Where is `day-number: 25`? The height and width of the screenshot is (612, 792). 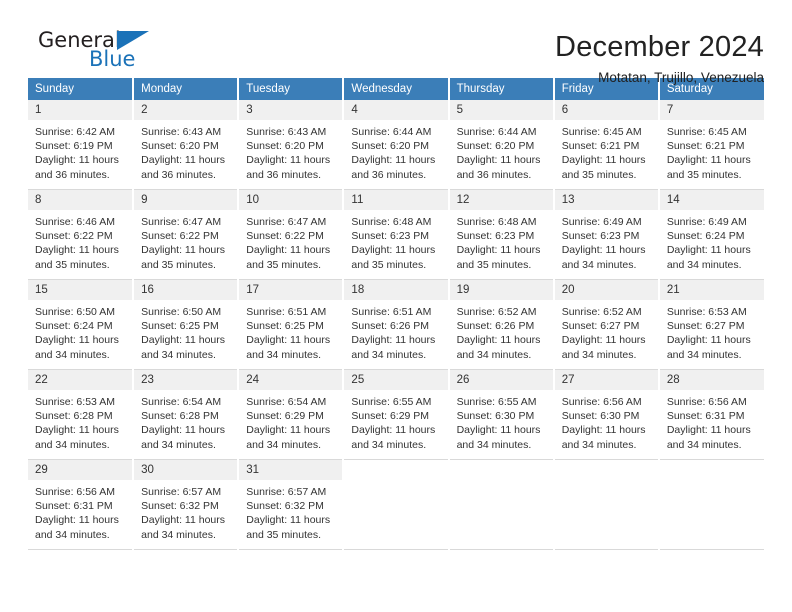 day-number: 25 is located at coordinates (396, 380).